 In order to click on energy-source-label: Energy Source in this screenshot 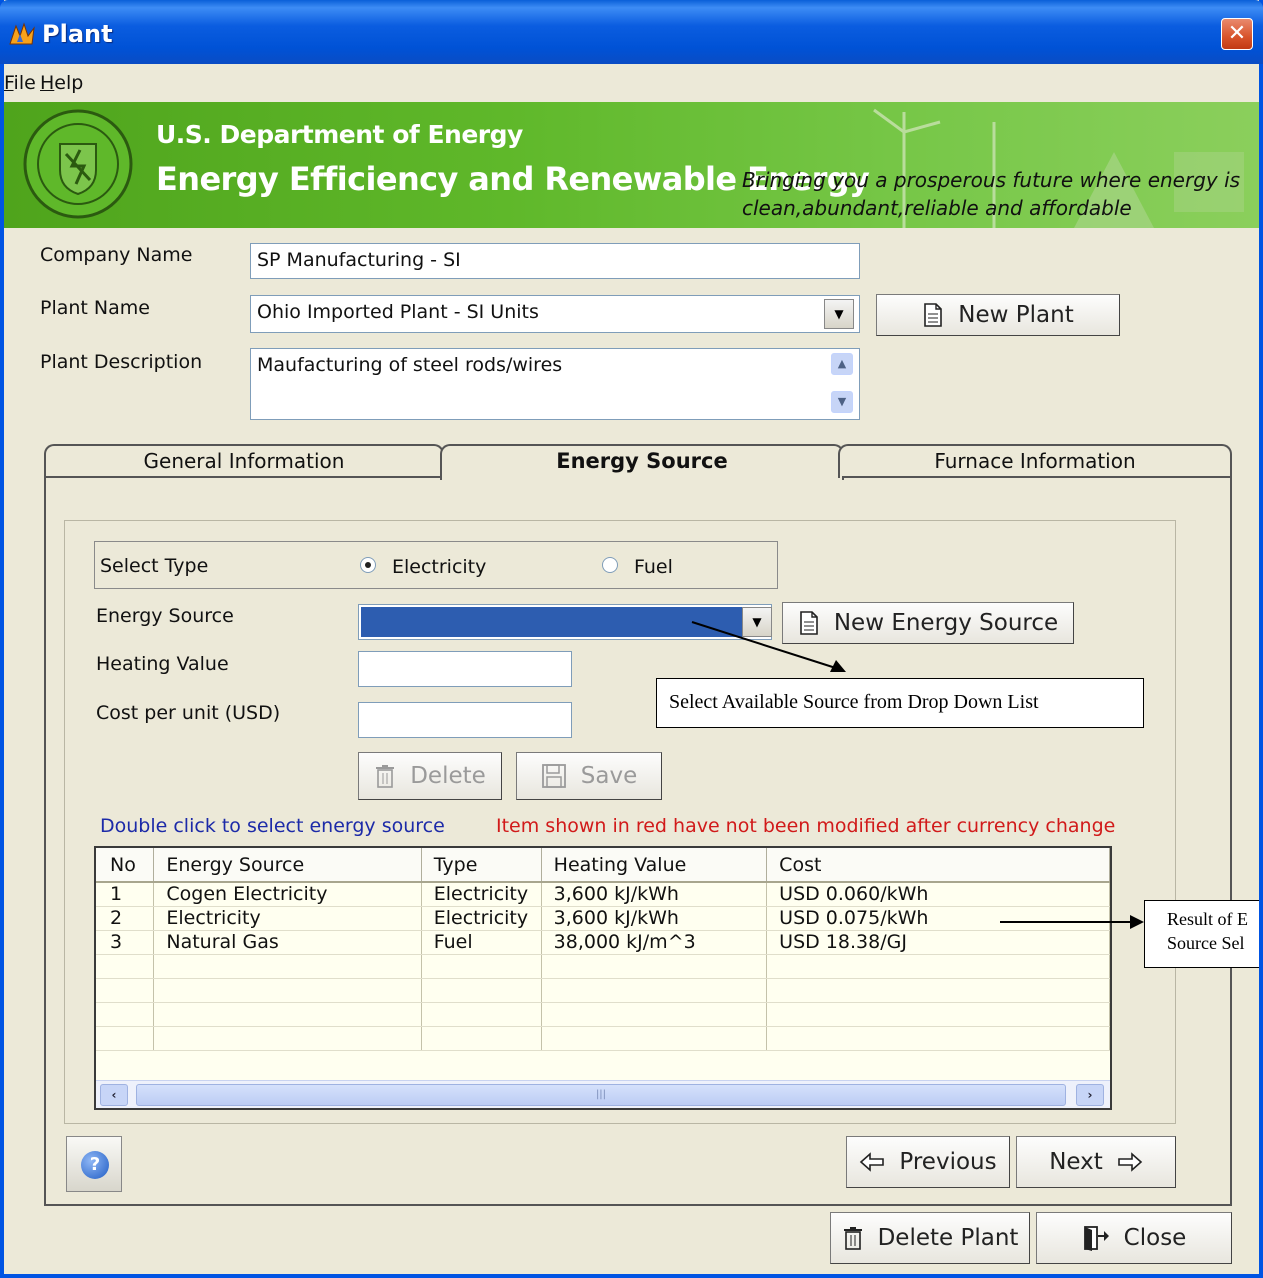, I will do `click(165, 616)`.